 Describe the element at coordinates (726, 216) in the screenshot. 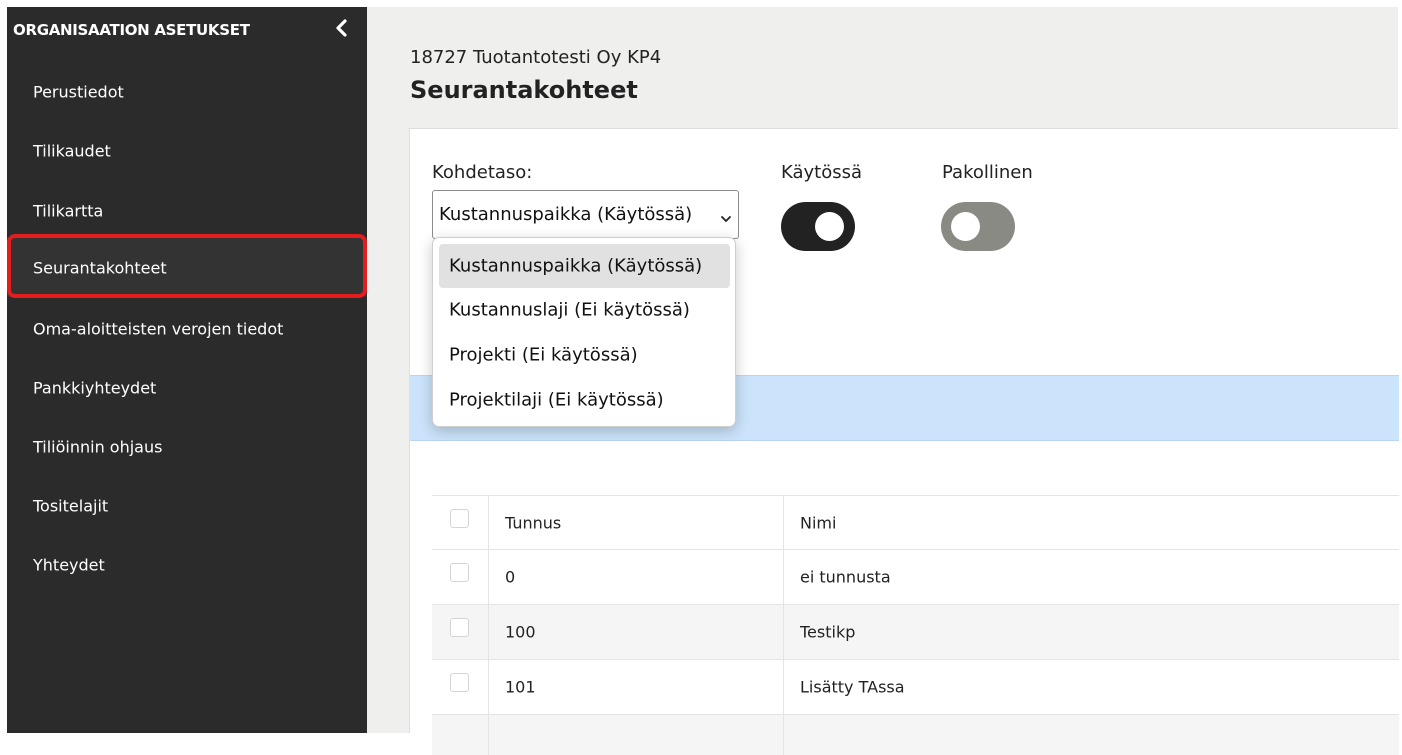

I see `chevron-down-icon` at that location.